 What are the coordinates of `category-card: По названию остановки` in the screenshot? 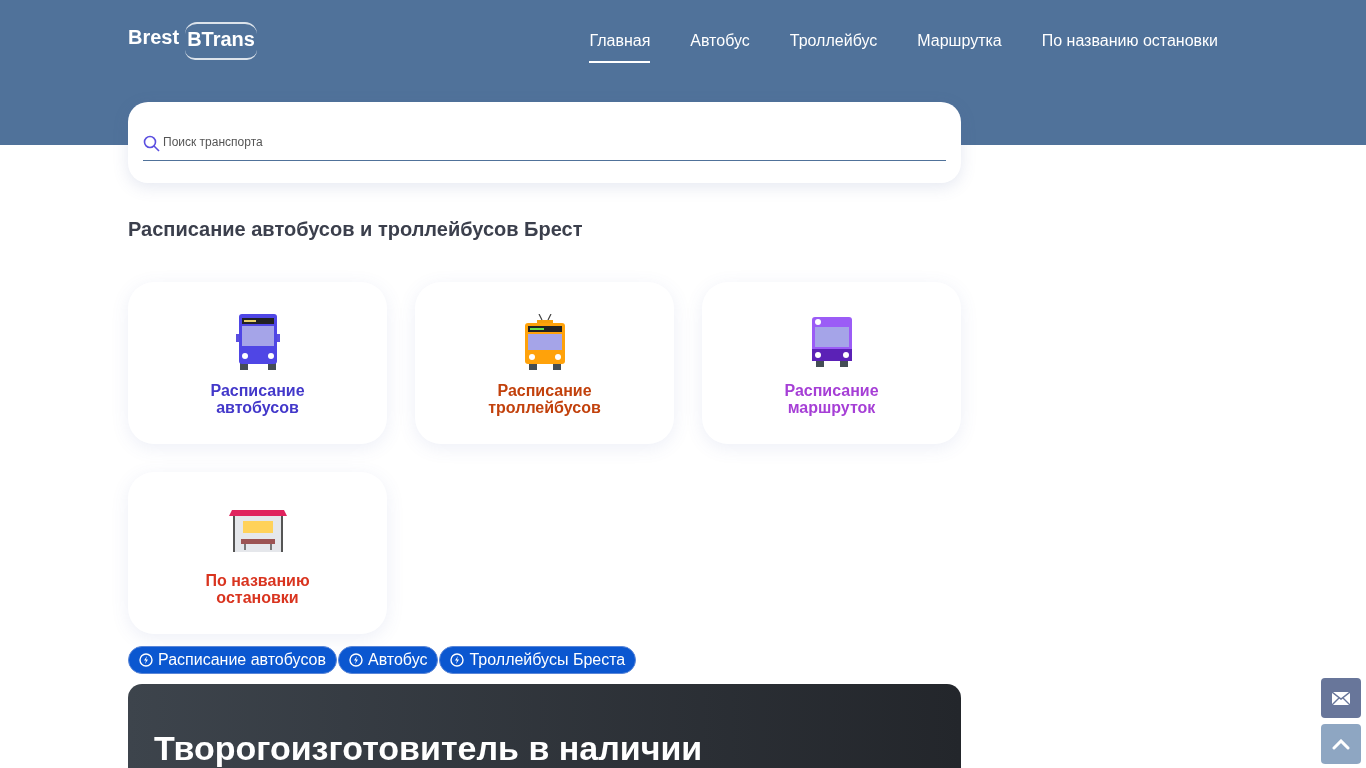 It's located at (257, 553).